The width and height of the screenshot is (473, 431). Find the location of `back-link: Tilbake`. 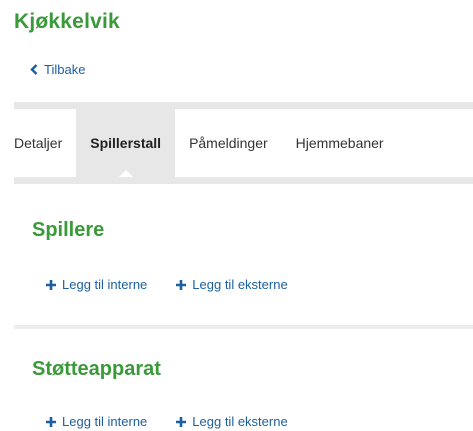

back-link: Tilbake is located at coordinates (57, 69).